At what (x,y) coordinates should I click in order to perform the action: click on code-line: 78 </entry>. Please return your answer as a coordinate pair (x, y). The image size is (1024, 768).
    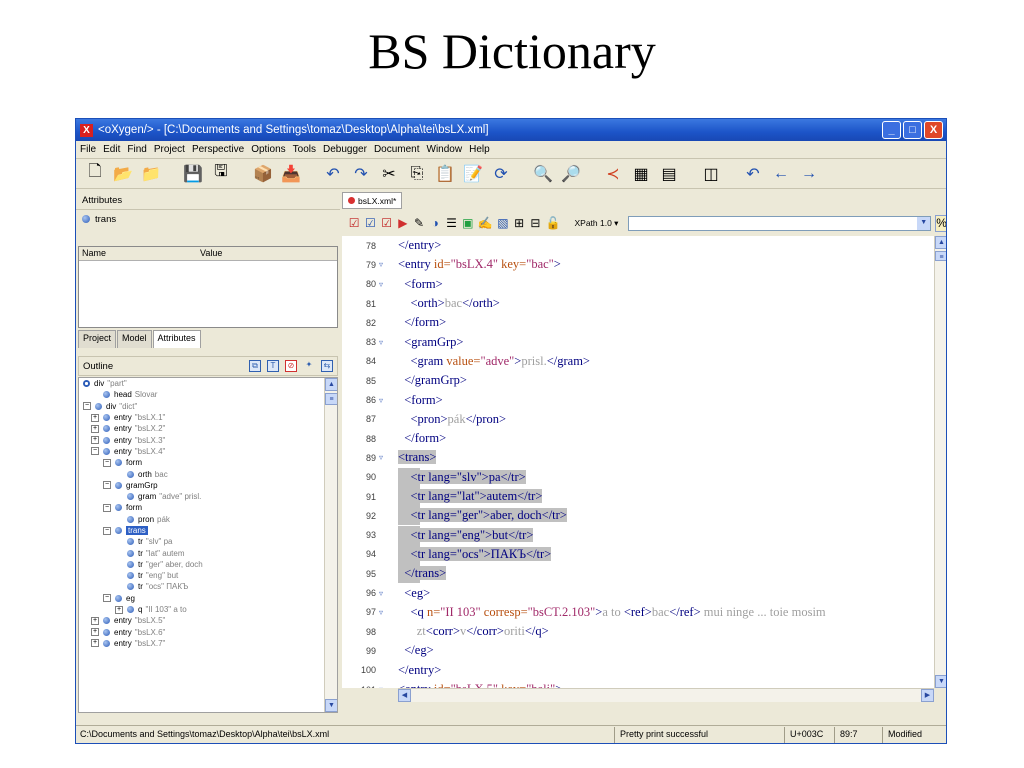
    Looking at the image, I should click on (638, 245).